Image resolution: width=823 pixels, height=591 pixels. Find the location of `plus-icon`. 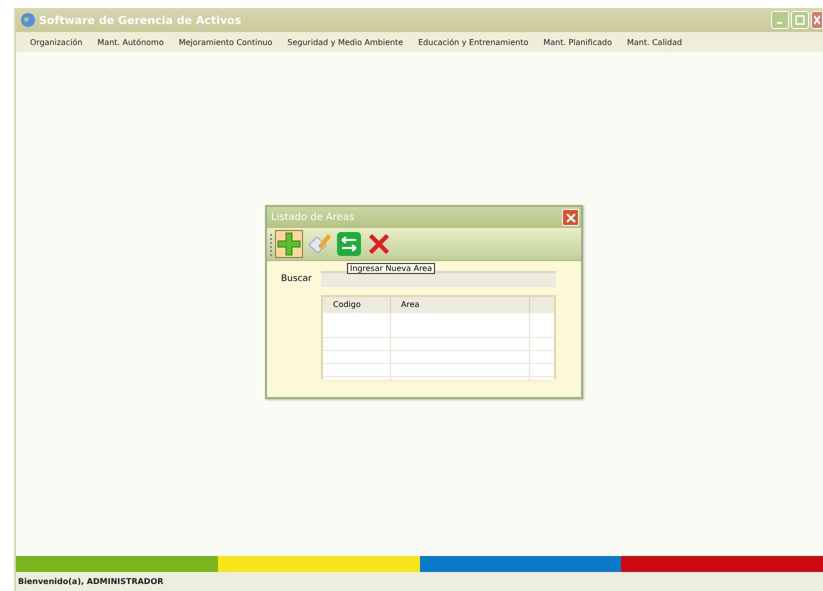

plus-icon is located at coordinates (289, 244).